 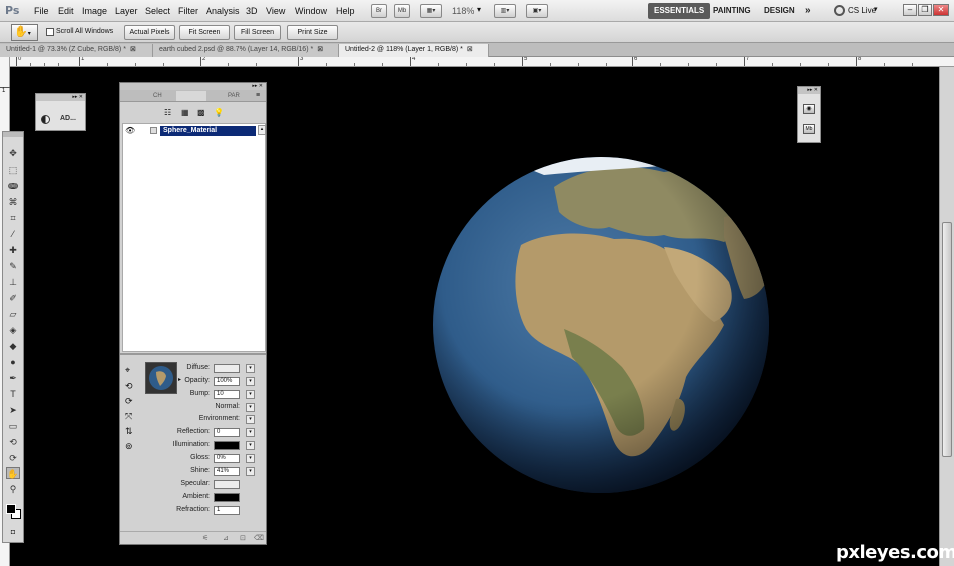 What do you see at coordinates (13, 170) in the screenshot?
I see `marquee-tool-icon: ⬚` at bounding box center [13, 170].